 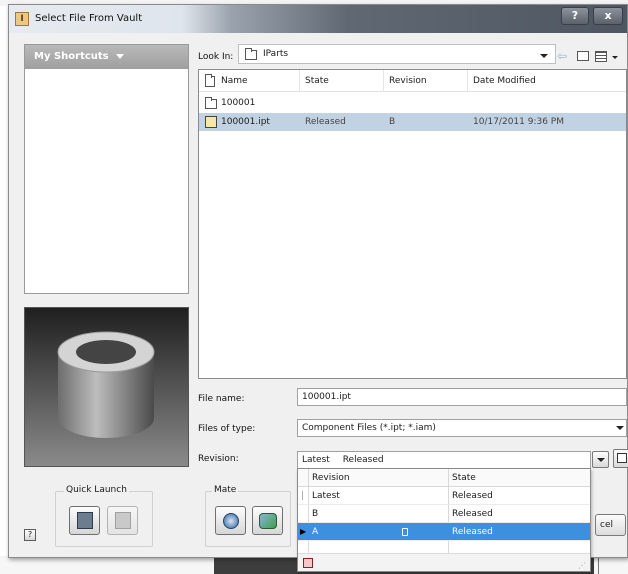 What do you see at coordinates (397, 54) in the screenshot?
I see `look-in-combo: IParts` at bounding box center [397, 54].